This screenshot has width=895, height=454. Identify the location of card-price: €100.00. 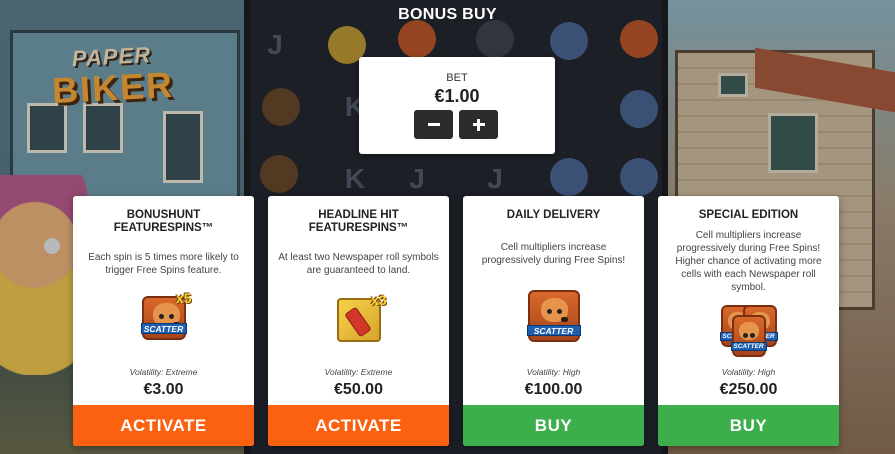
(553, 389).